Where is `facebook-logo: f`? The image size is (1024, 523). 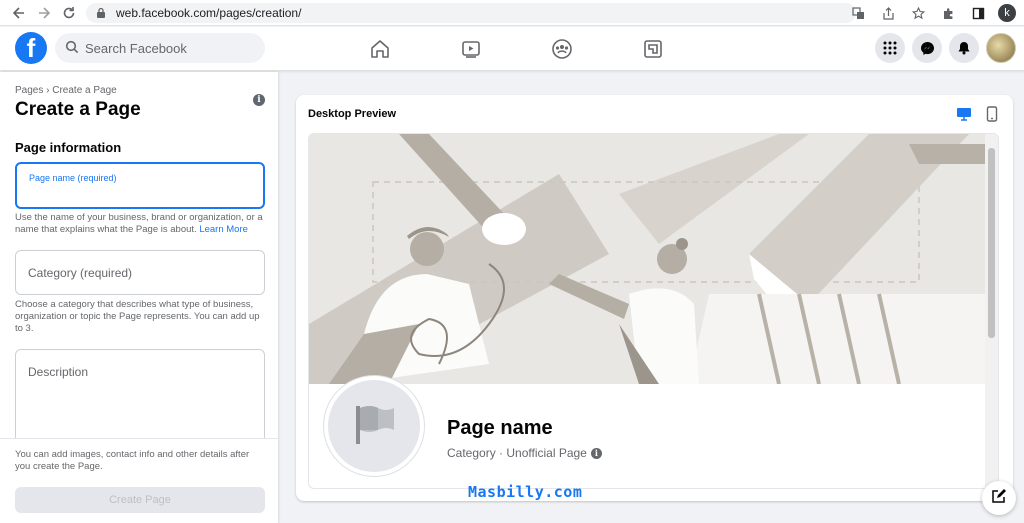 facebook-logo: f is located at coordinates (31, 48).